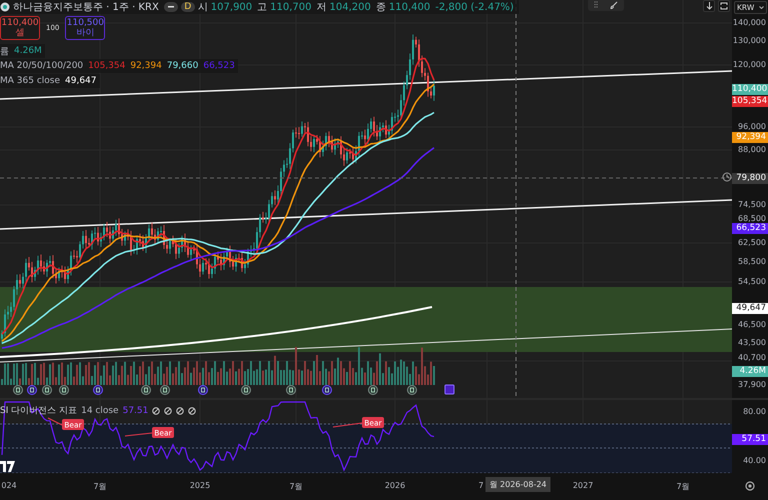 The image size is (768, 500). I want to click on reset-icon, so click(724, 6).